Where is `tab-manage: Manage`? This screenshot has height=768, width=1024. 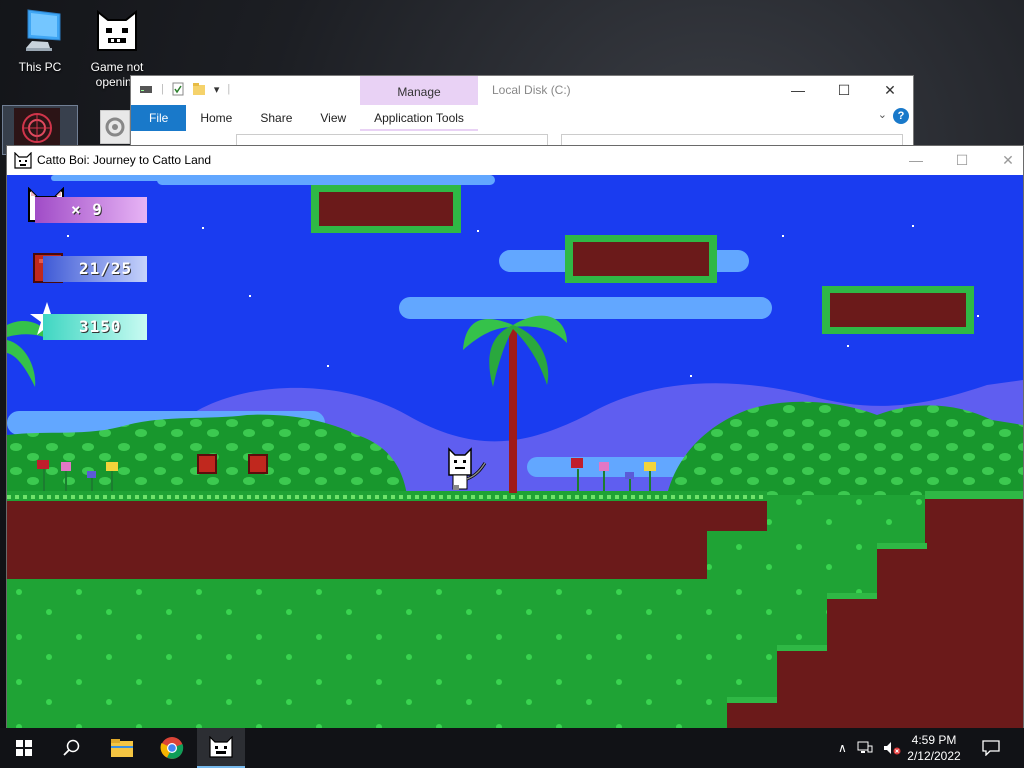 tab-manage: Manage is located at coordinates (419, 90).